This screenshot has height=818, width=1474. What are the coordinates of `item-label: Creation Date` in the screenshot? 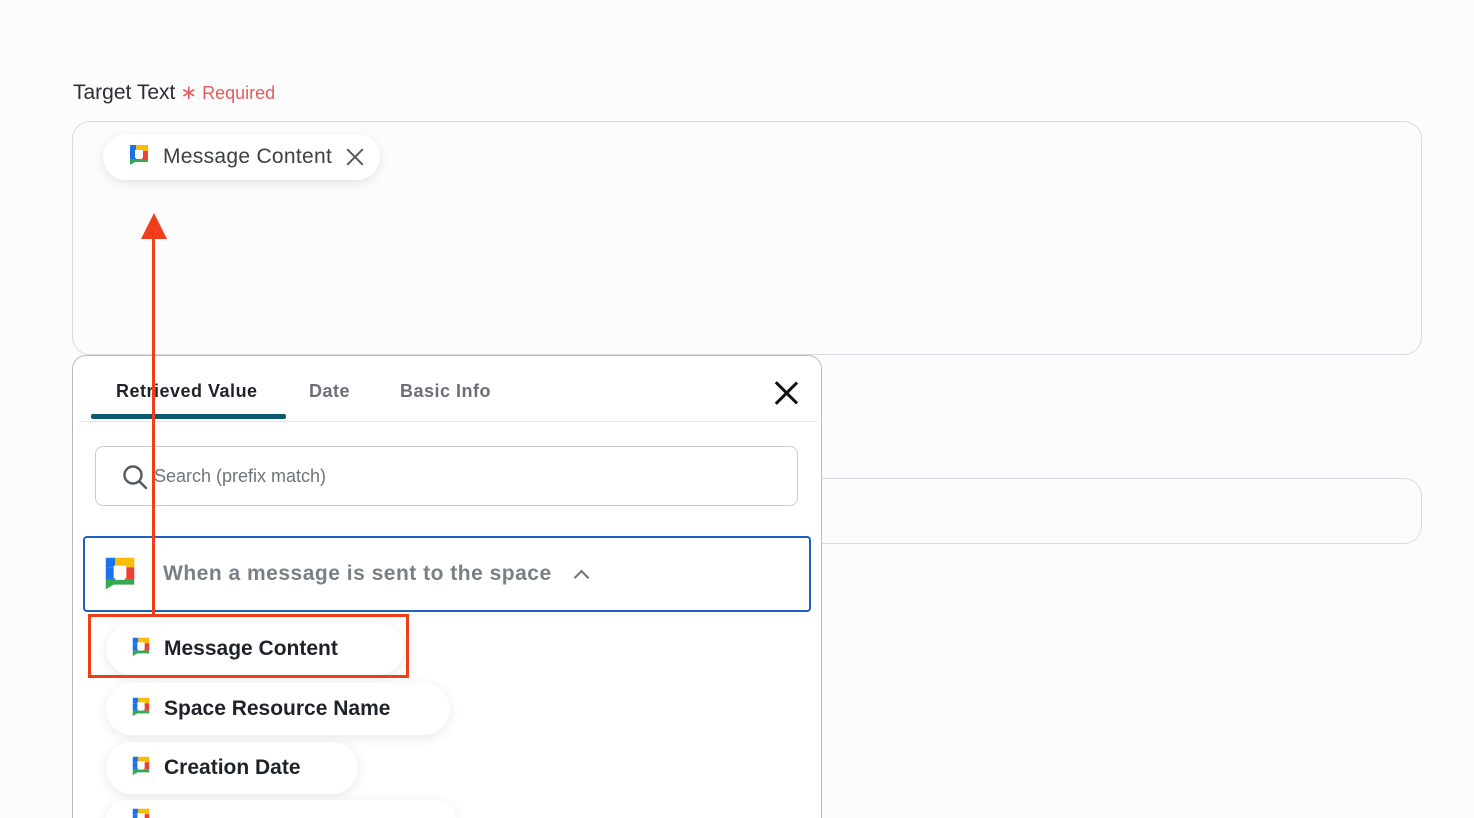 It's located at (232, 767).